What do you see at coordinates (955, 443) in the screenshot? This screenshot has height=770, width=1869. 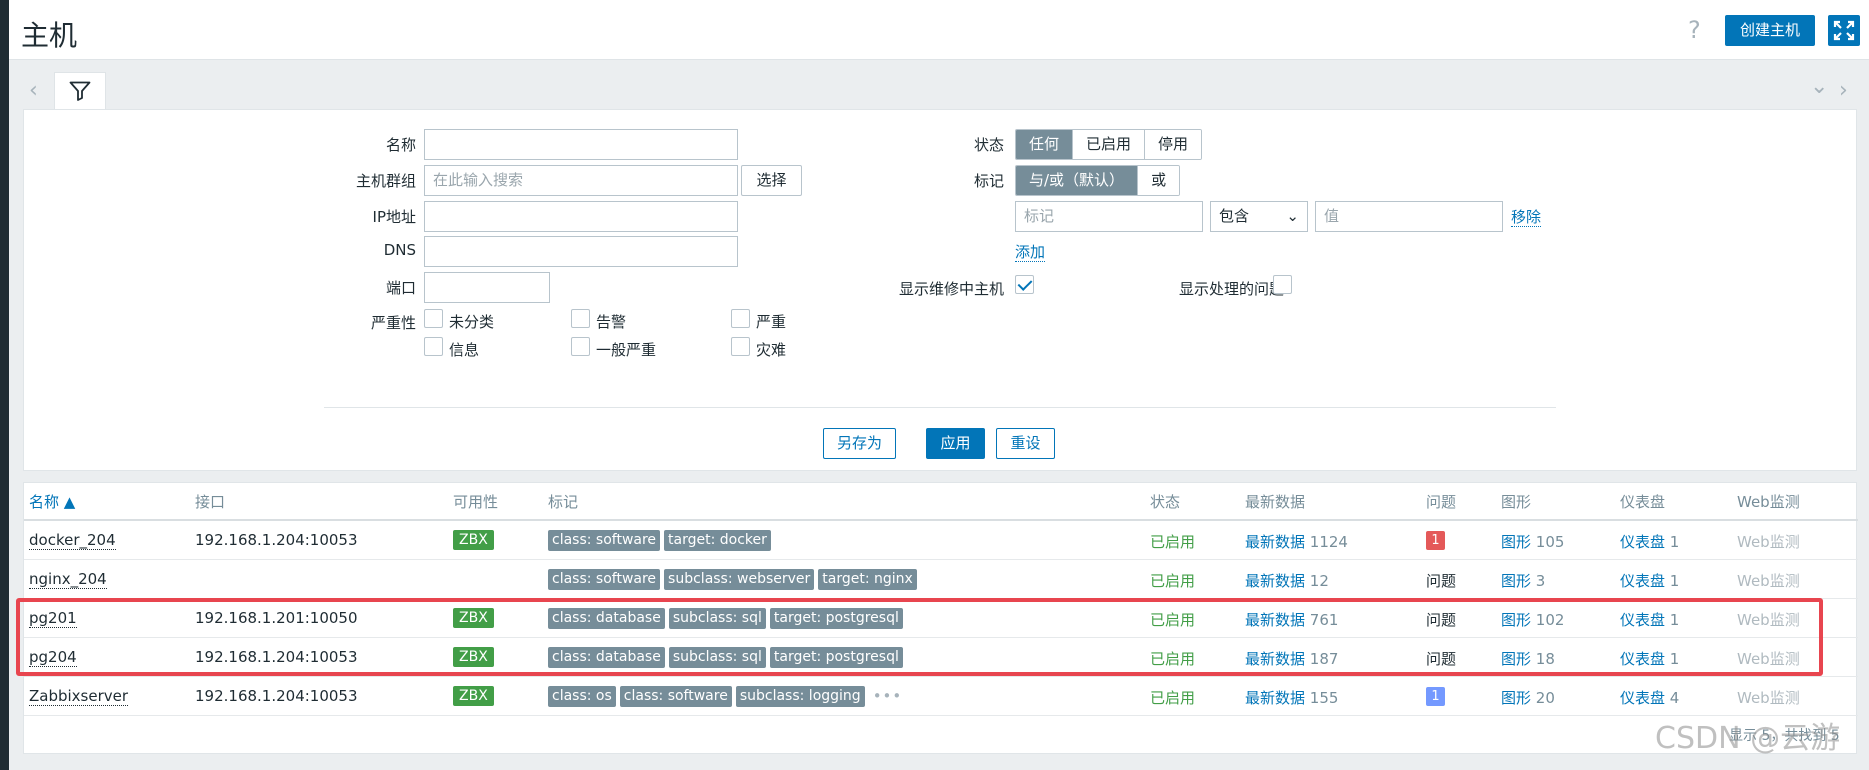 I see `apply-button: 应用` at bounding box center [955, 443].